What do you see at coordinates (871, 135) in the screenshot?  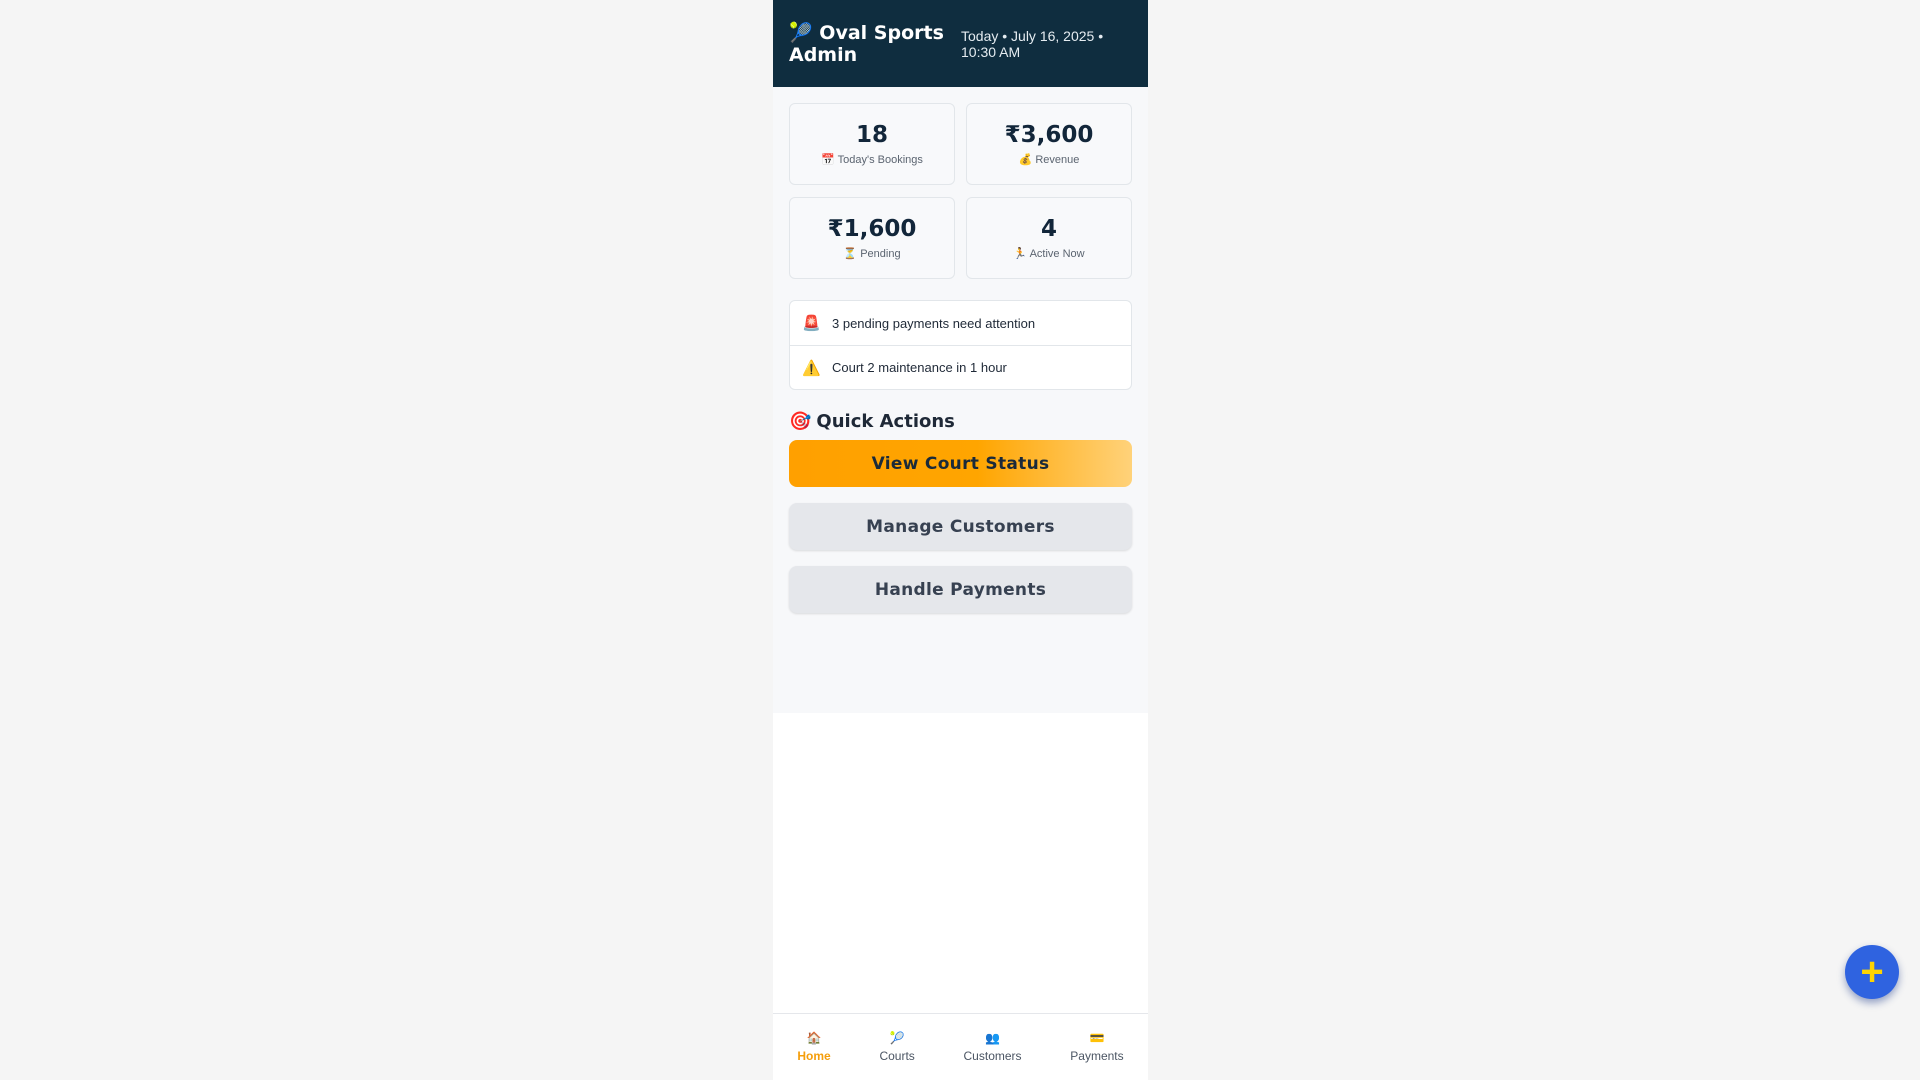 I see `stat-value: 18` at bounding box center [871, 135].